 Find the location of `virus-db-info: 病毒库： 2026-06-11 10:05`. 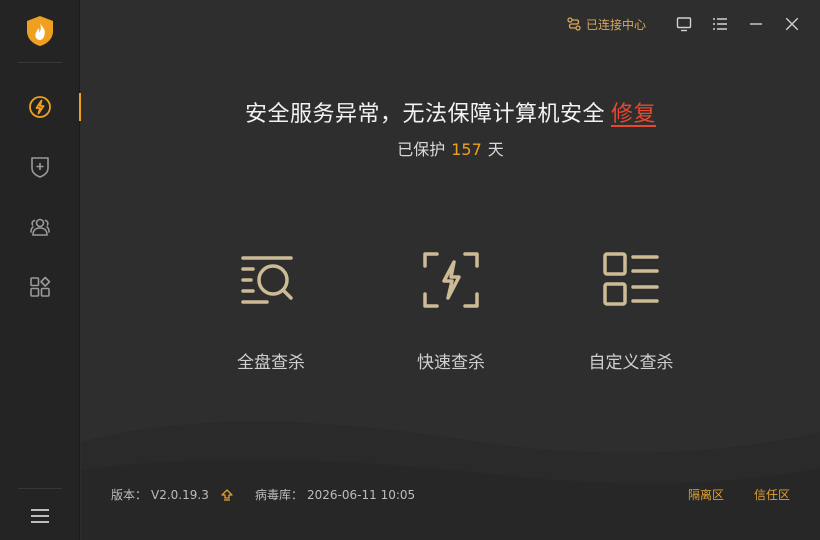

virus-db-info: 病毒库： 2026-06-11 10:05 is located at coordinates (335, 494).